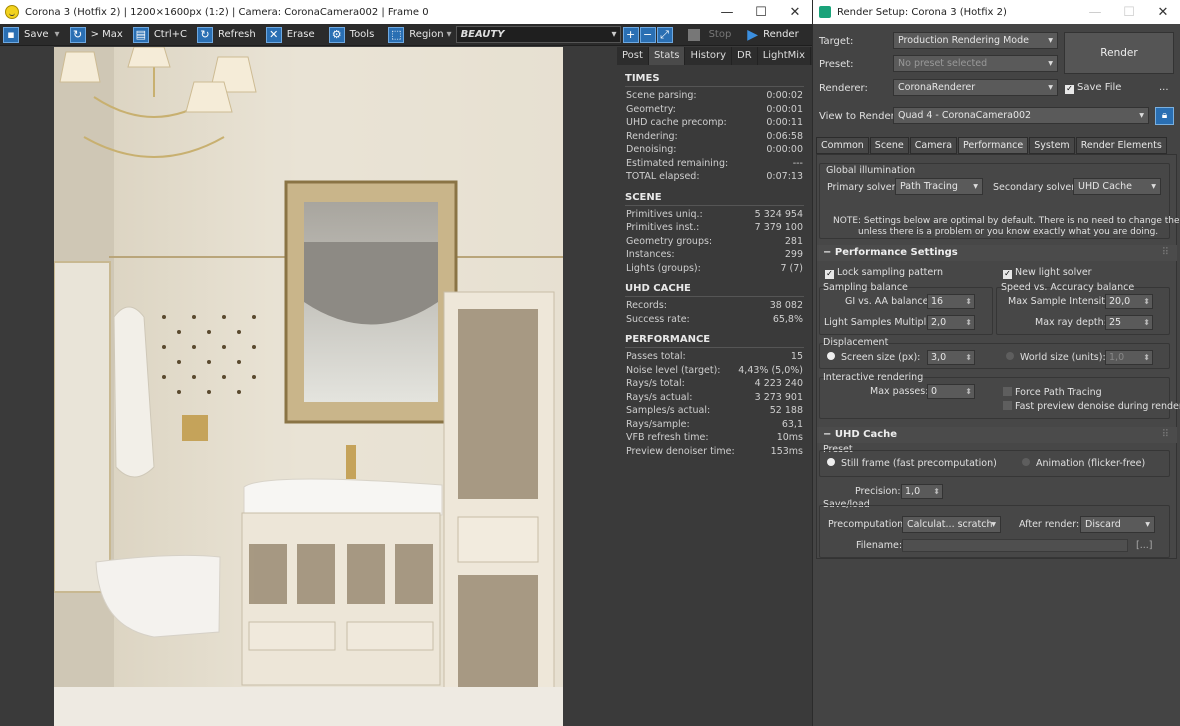  I want to click on force-path-tracing-checkbox: Force Path Tracing, so click(1052, 392).